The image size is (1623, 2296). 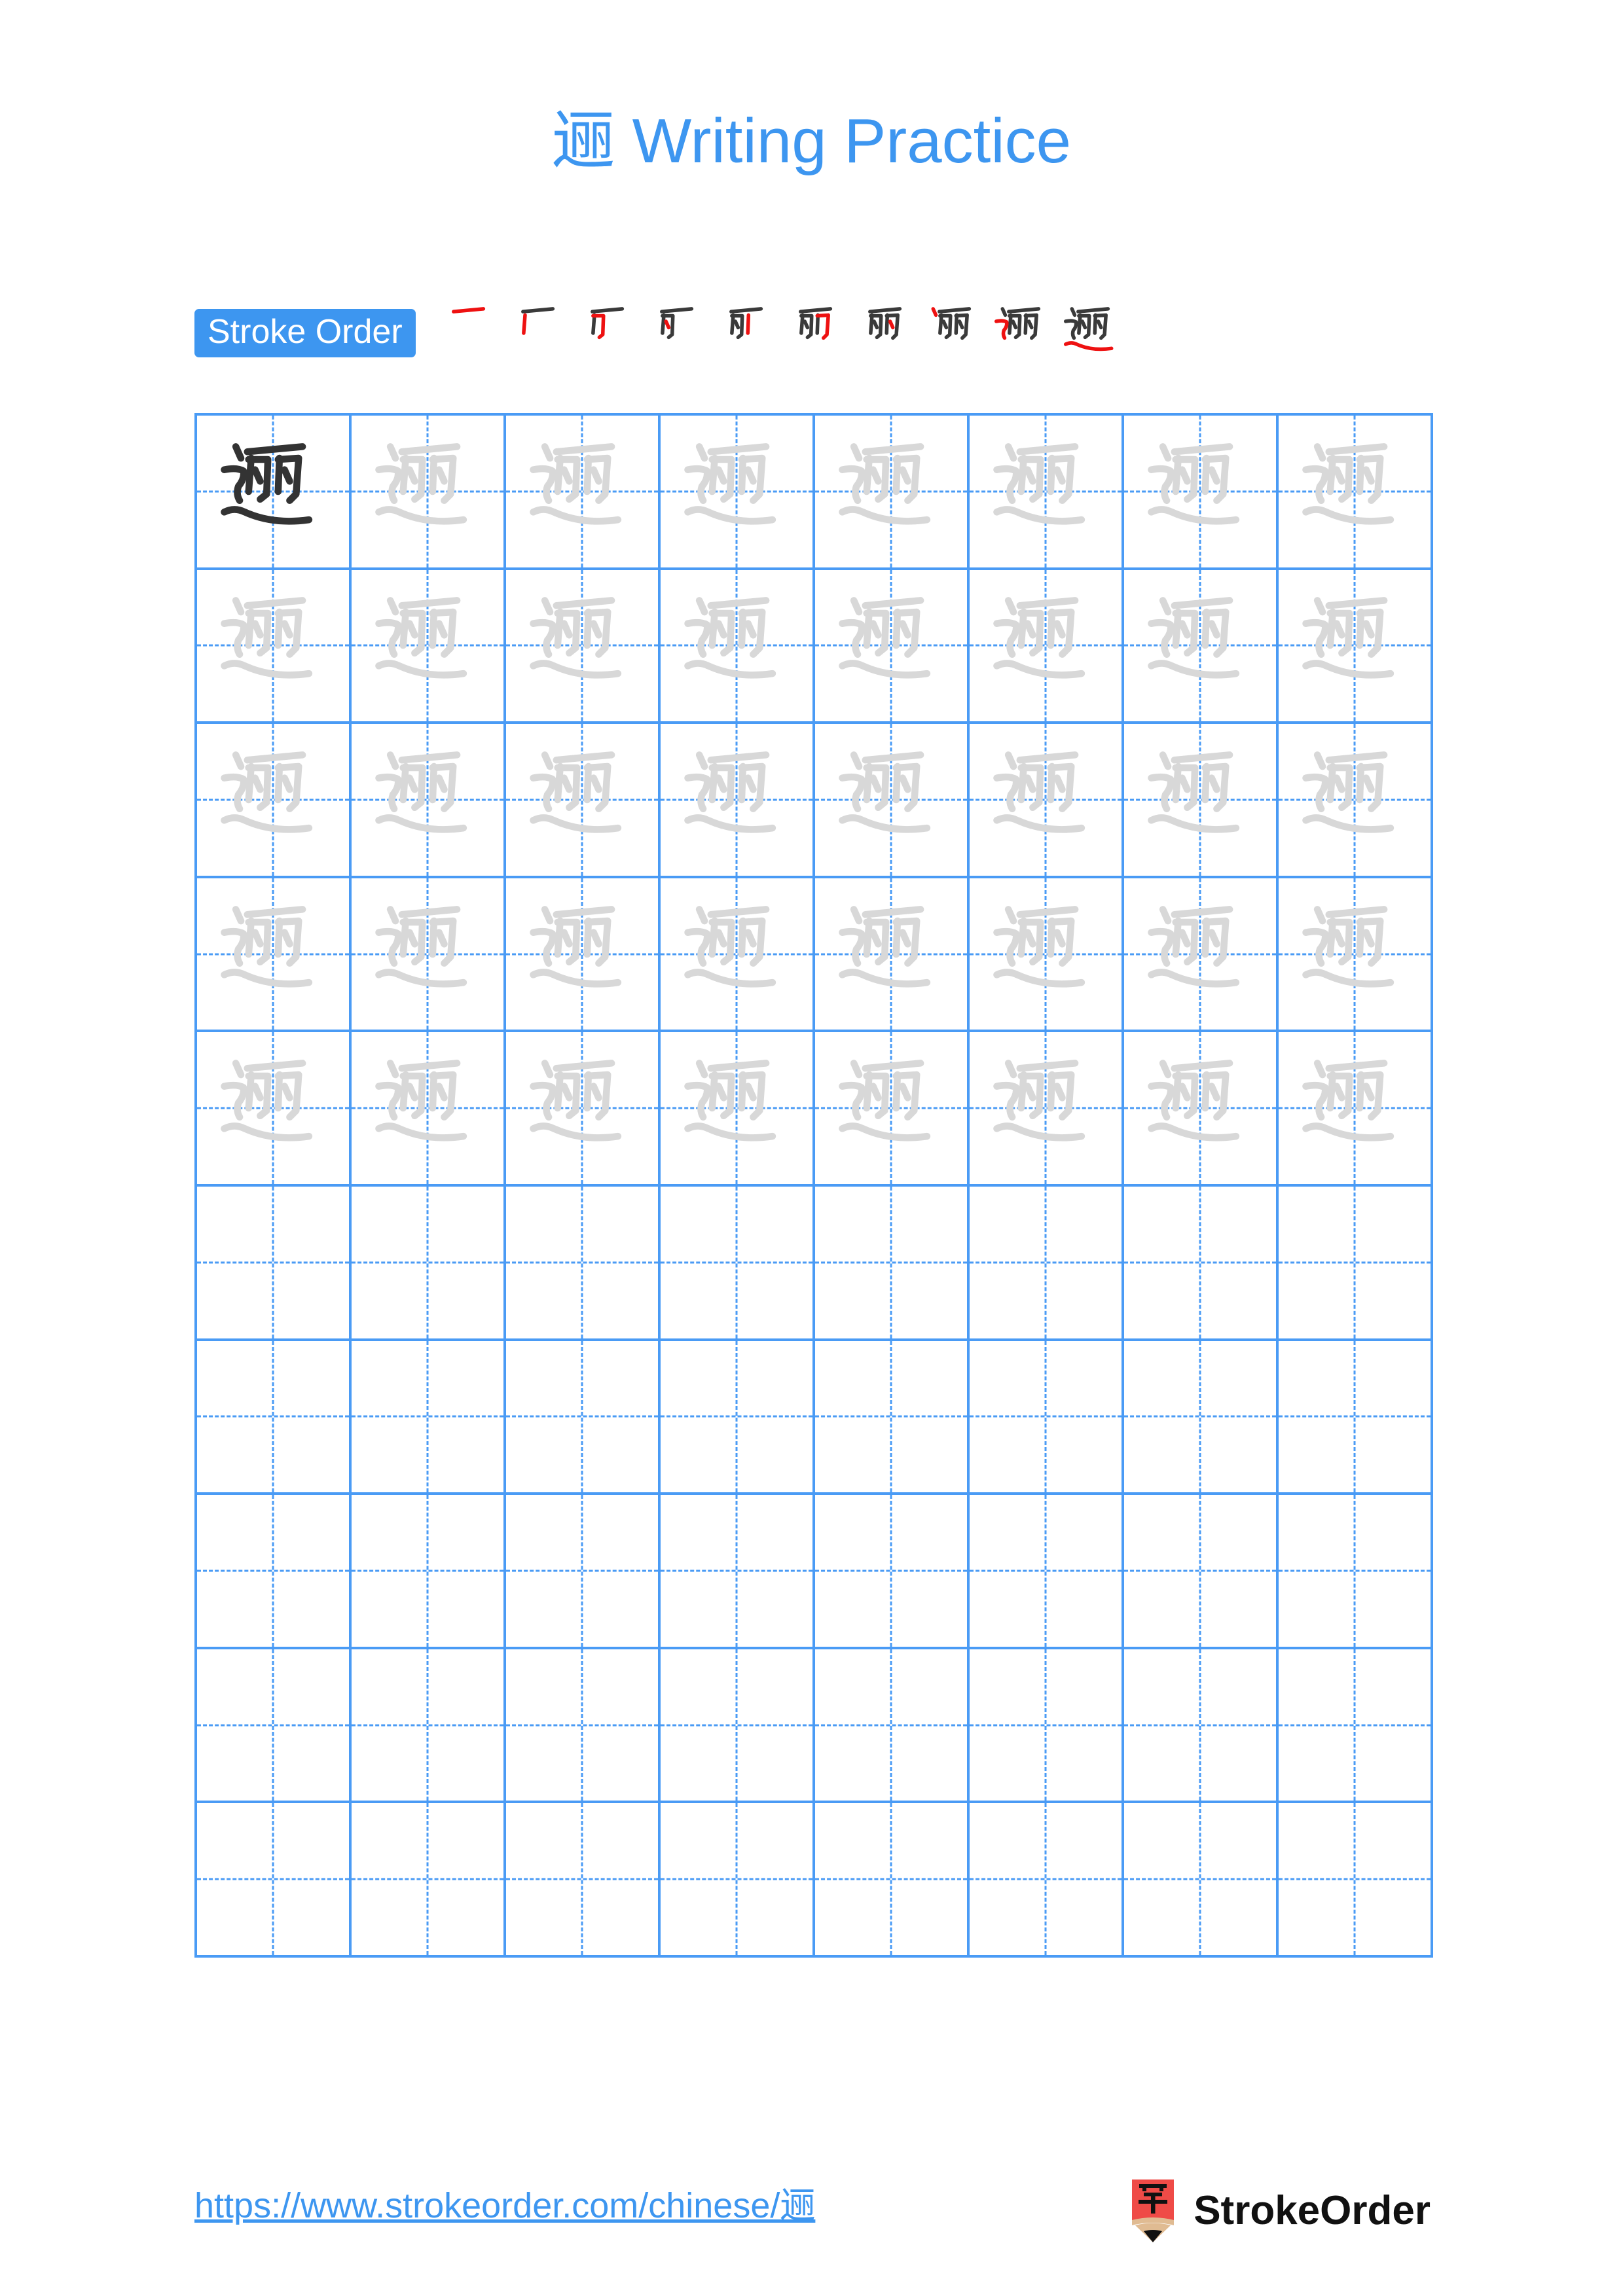 I want to click on existing-stroke, so click(x=956, y=324).